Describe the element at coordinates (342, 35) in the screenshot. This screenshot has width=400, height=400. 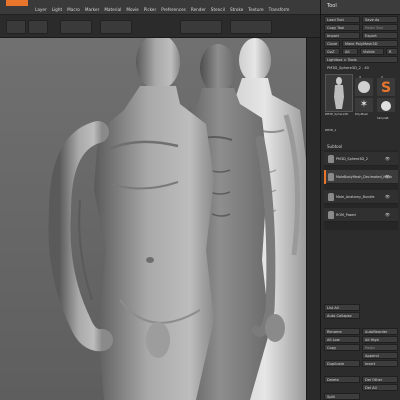
I see `import-button: Import` at that location.